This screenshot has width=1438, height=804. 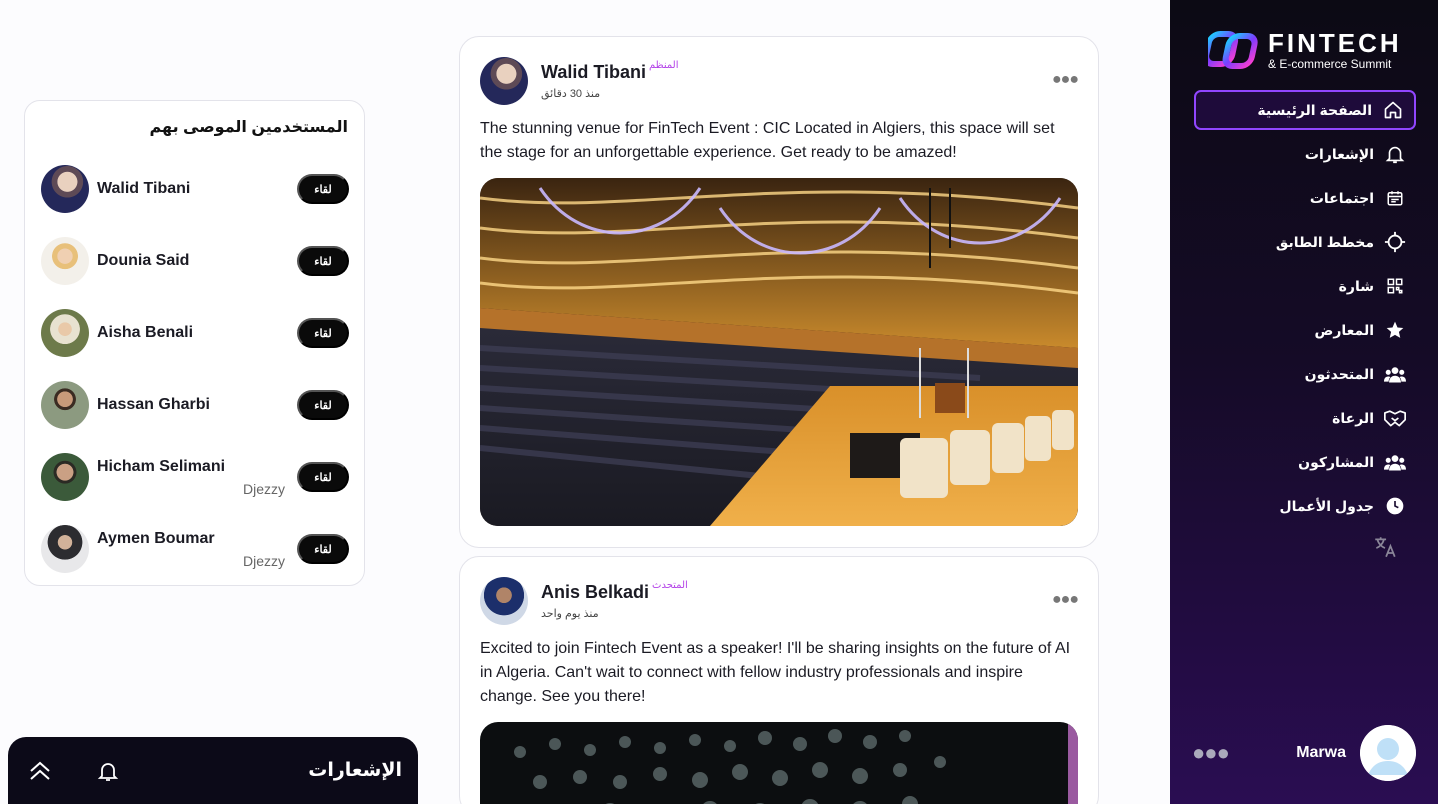 What do you see at coordinates (145, 332) in the screenshot?
I see `user-name: Aisha Benali` at bounding box center [145, 332].